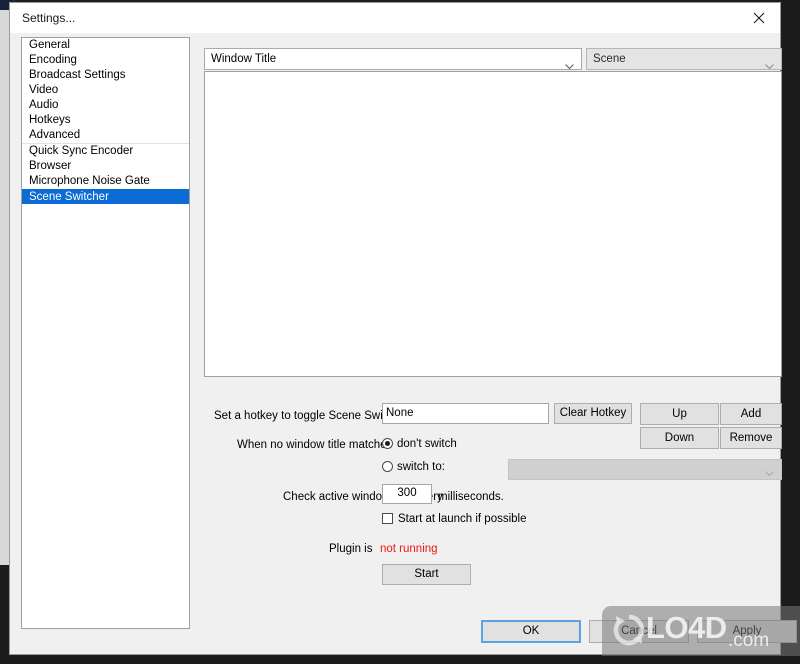 The width and height of the screenshot is (800, 664). I want to click on sidebar-item-microphone-noise-gate: Microphone Noise Gate, so click(105, 181).